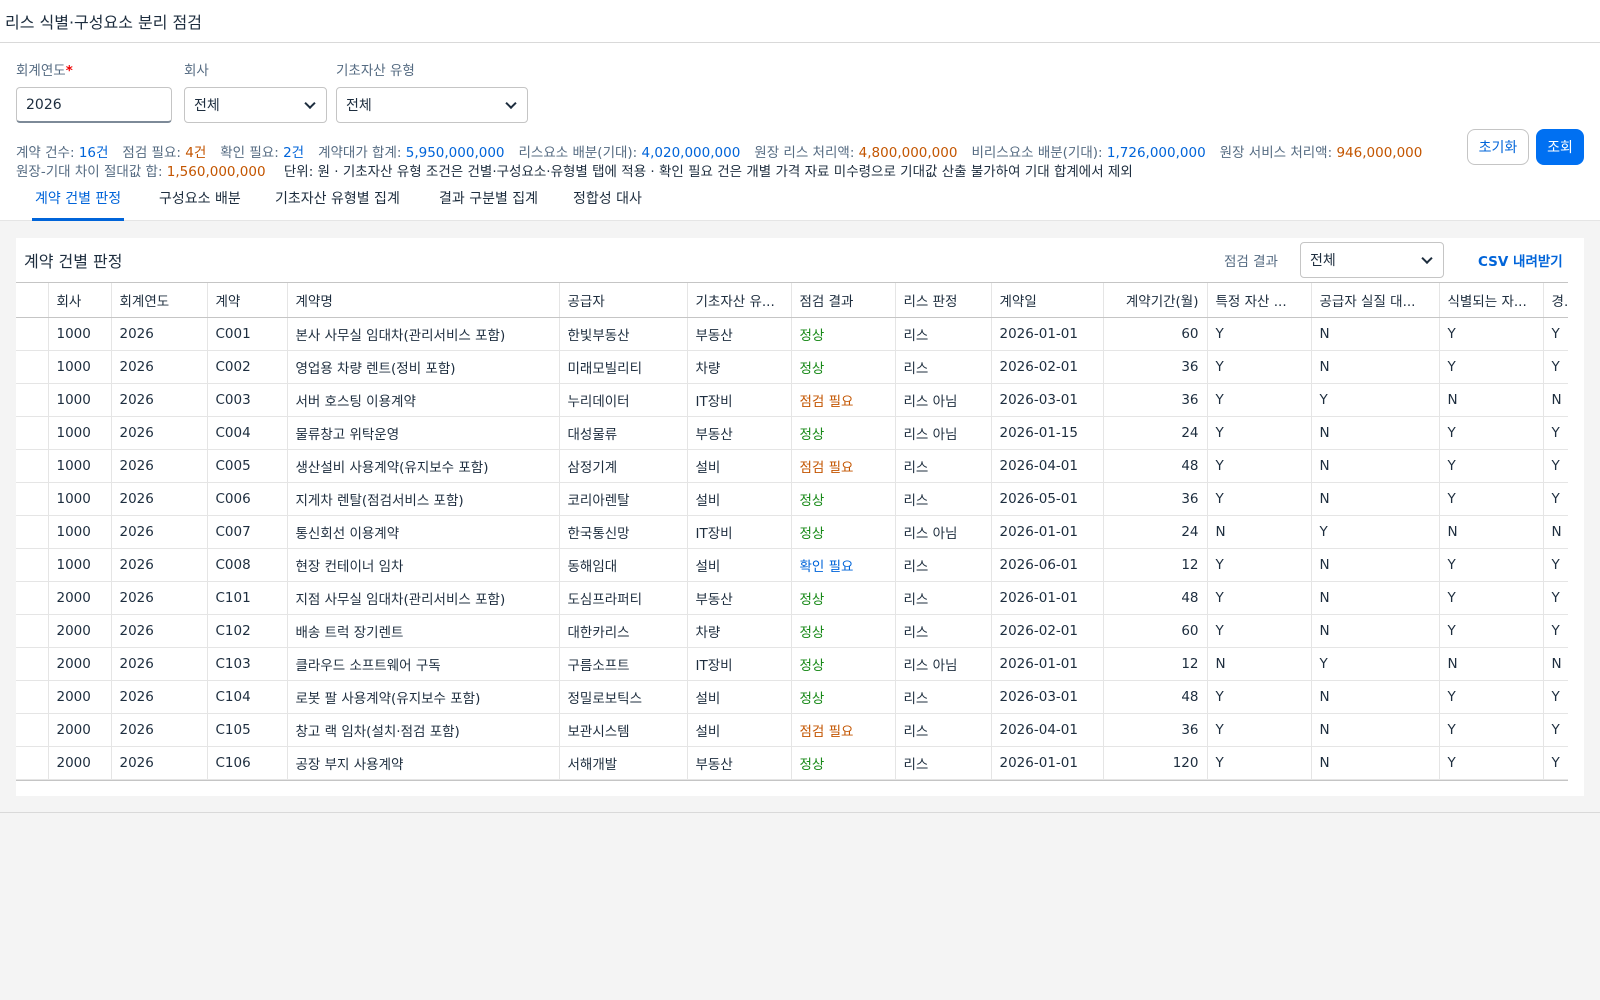 This screenshot has width=1600, height=1000. Describe the element at coordinates (423, 334) in the screenshot. I see `table-cell: 본사 사무실 임대차(관리서비스 포함)` at that location.